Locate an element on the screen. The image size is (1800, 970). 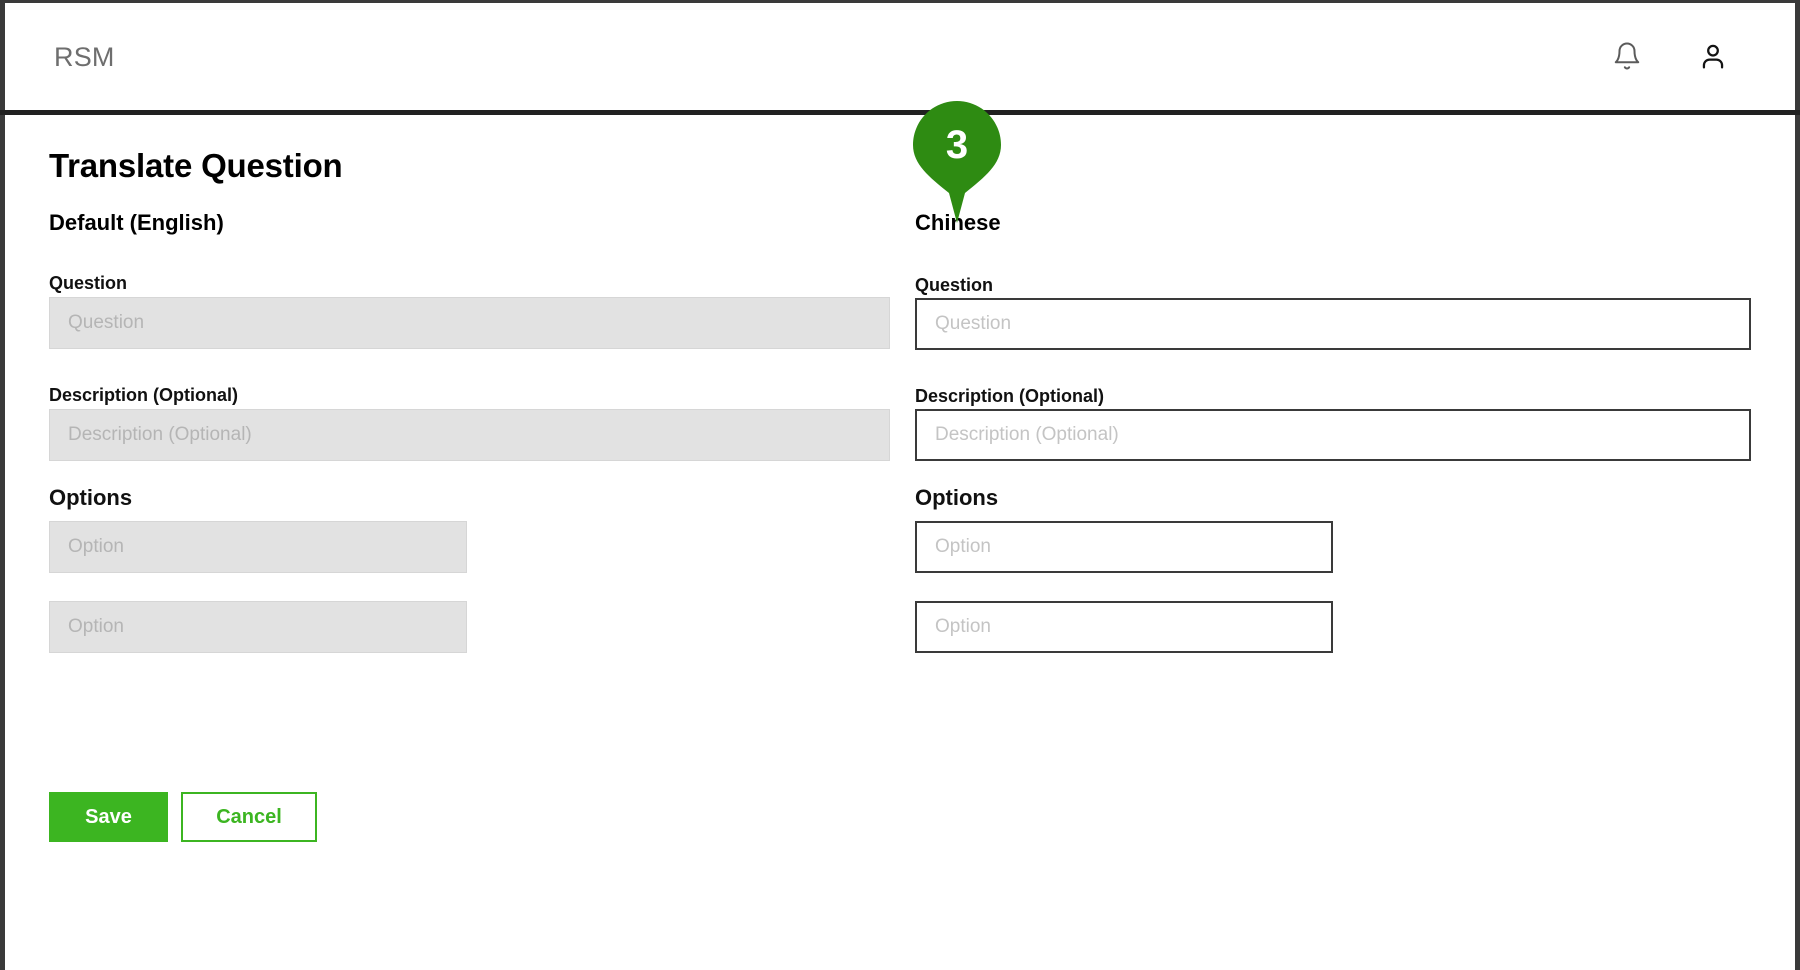
source-question-label: Question is located at coordinates (88, 283).